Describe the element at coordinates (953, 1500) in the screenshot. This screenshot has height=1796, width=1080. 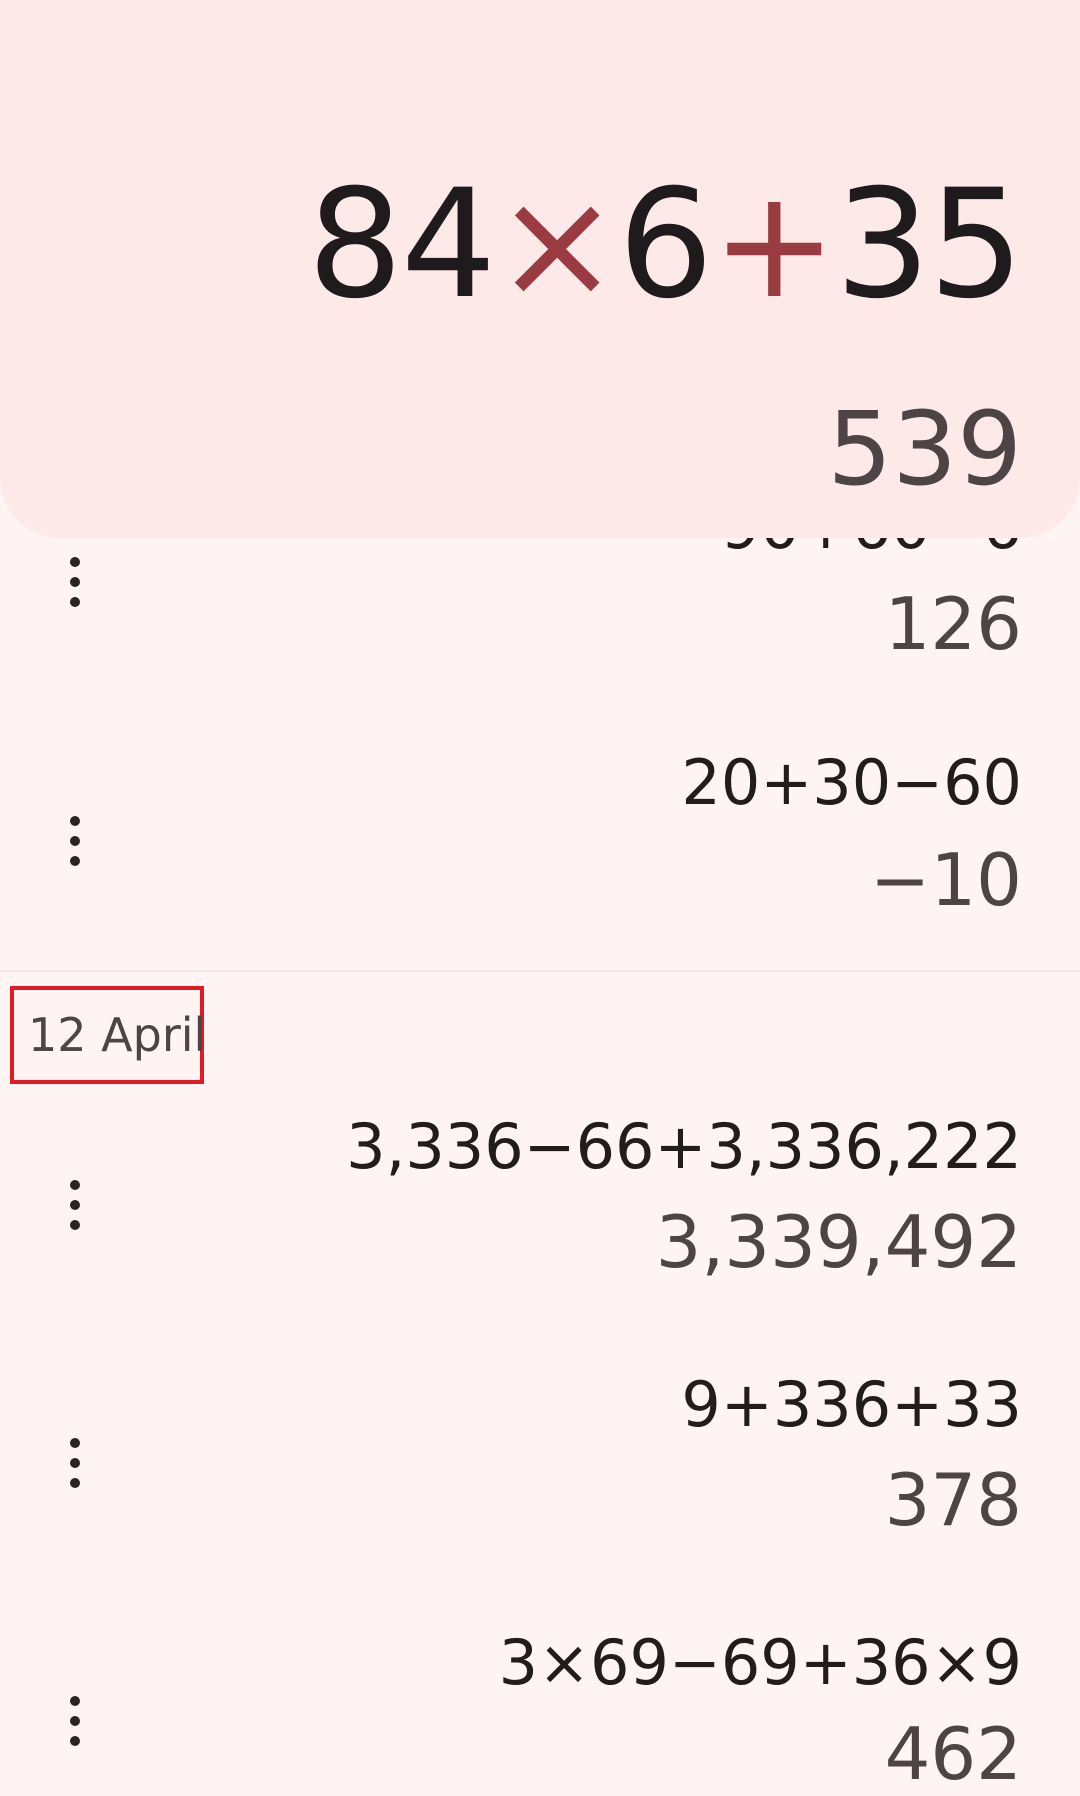
I see `history-result: 378` at that location.